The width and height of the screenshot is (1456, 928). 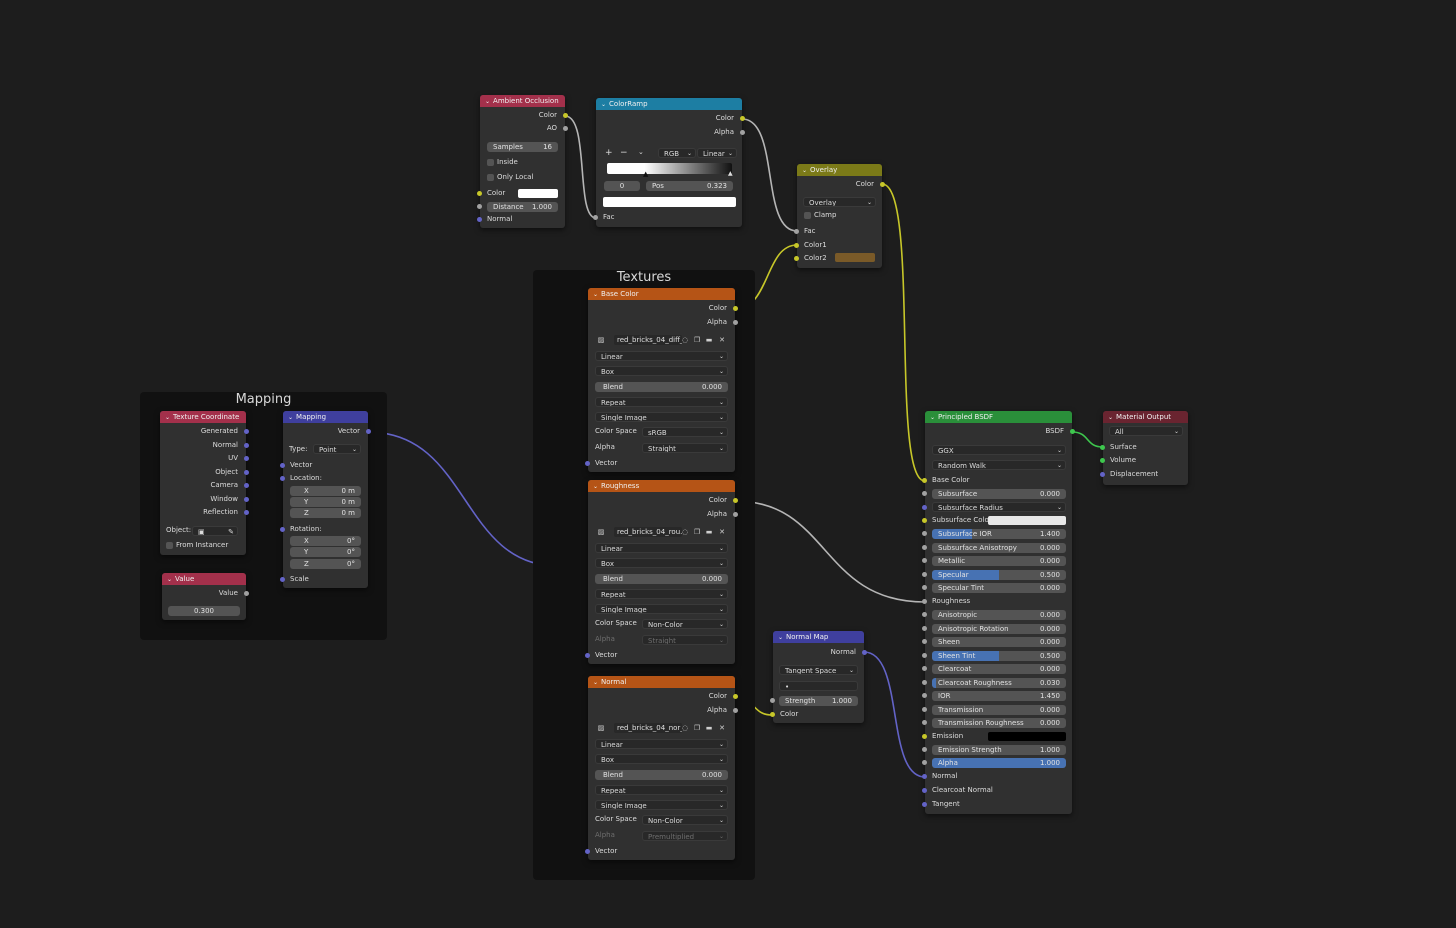 I want to click on node-header: ⌄ Base Color, so click(x=661, y=294).